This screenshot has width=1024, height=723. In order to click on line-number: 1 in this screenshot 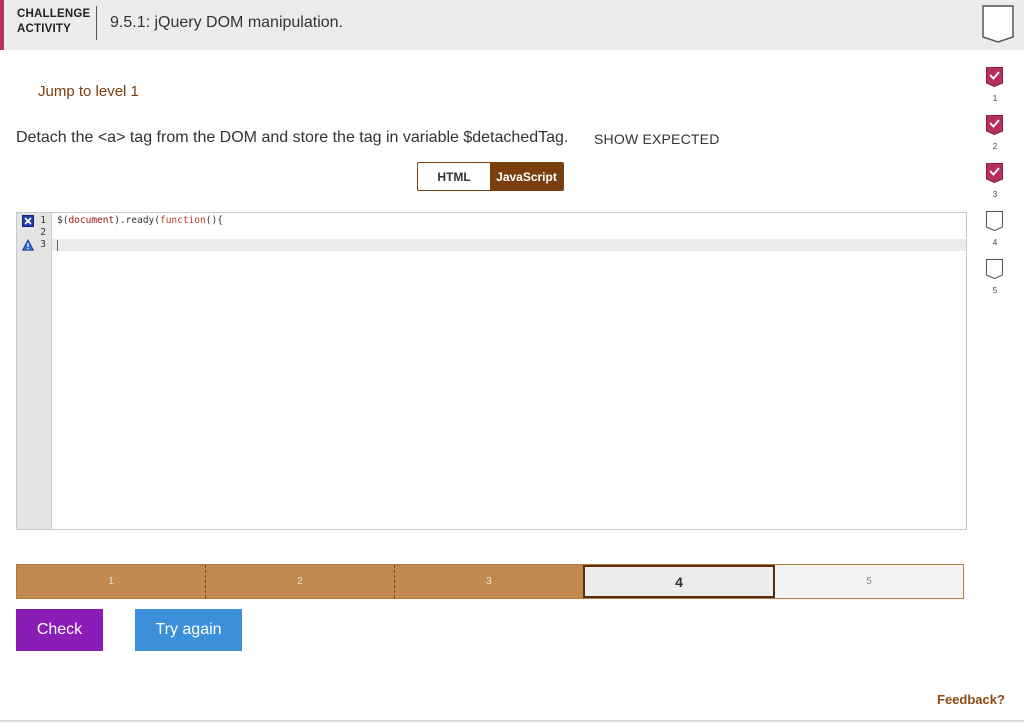, I will do `click(43, 220)`.